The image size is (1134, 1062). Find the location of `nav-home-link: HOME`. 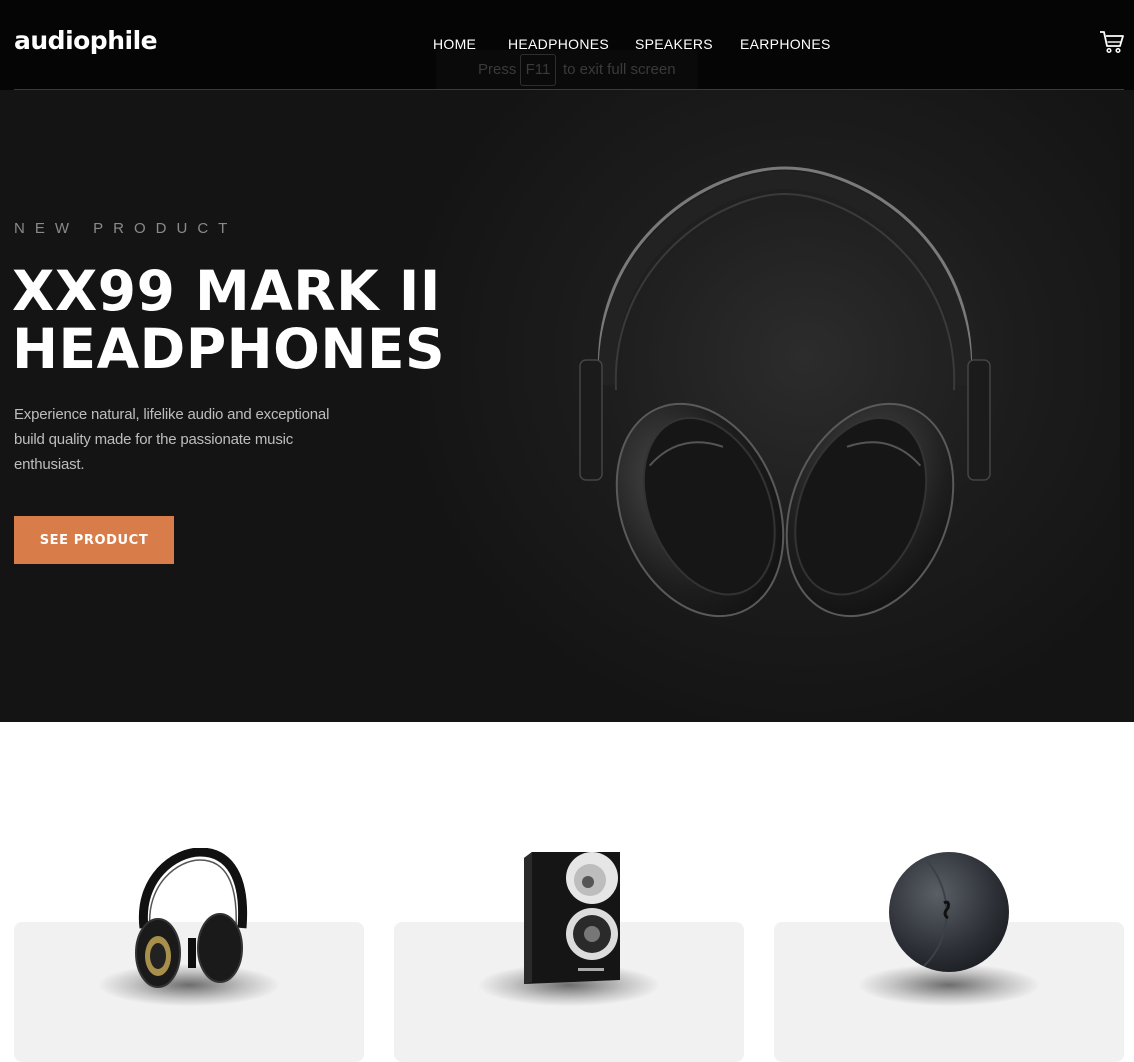

nav-home-link: HOME is located at coordinates (454, 44).